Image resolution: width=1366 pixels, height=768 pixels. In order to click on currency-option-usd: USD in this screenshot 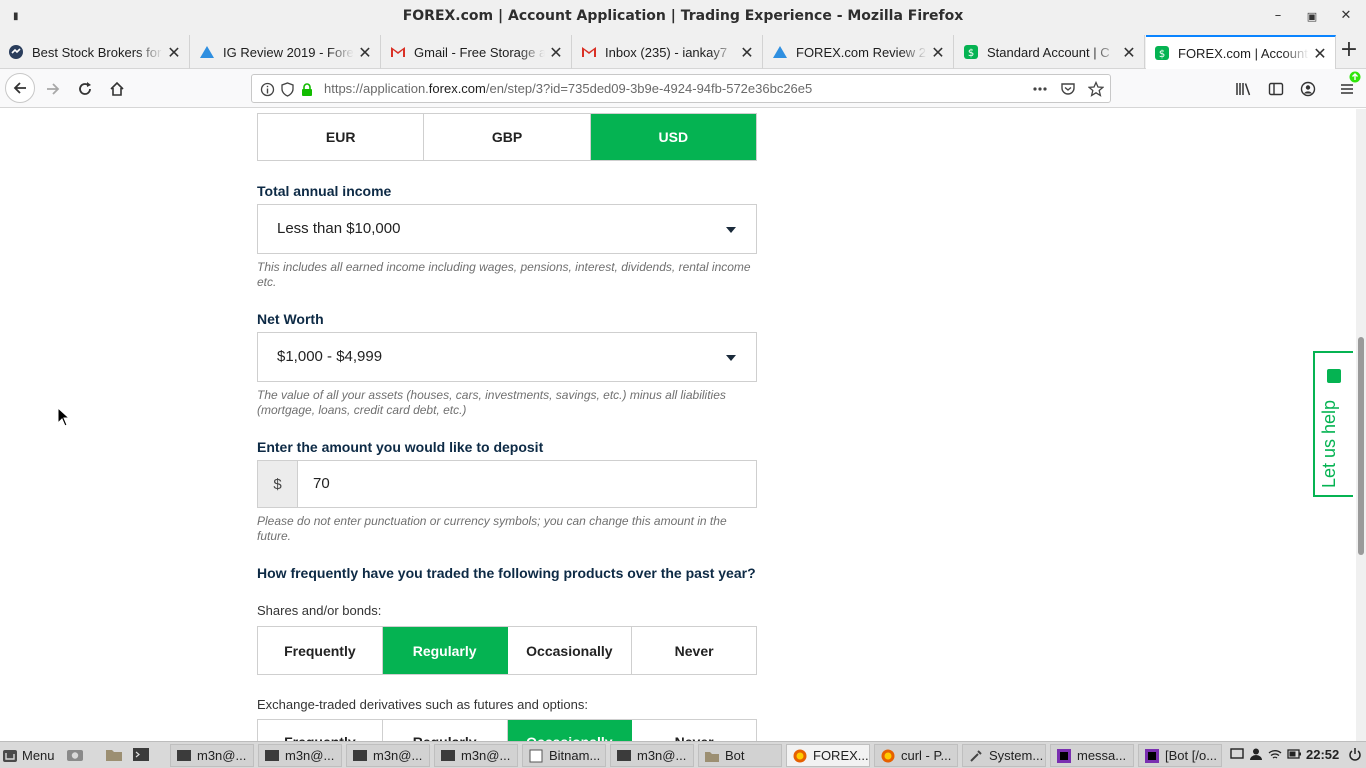, I will do `click(673, 137)`.